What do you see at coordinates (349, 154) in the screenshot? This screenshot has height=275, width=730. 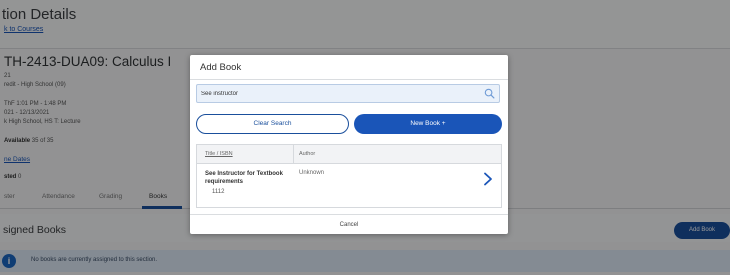 I see `table-header: Title / ISBN Author` at bounding box center [349, 154].